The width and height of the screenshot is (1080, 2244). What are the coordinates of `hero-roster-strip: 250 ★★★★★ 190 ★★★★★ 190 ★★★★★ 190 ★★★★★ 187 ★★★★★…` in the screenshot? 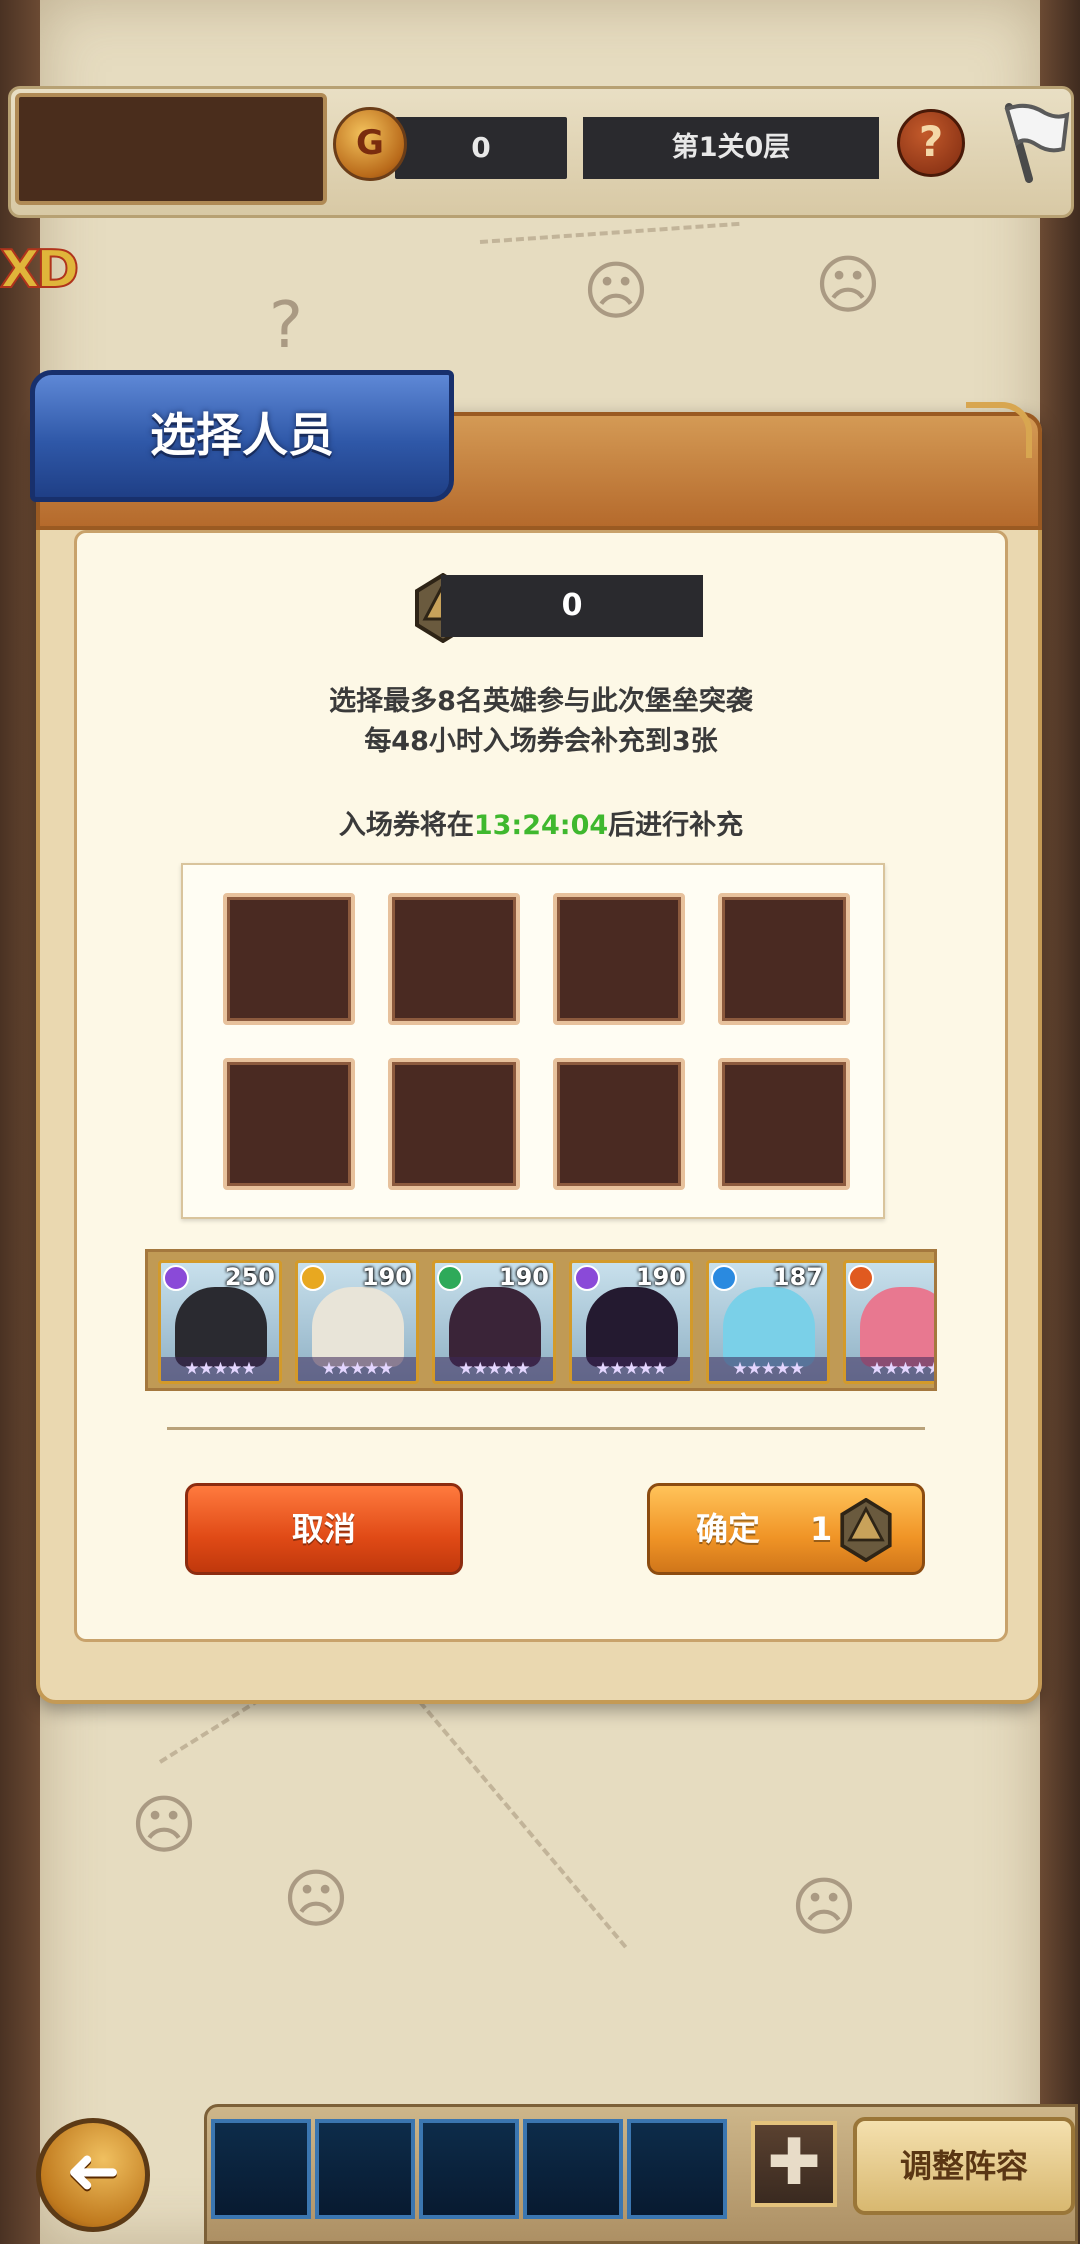 It's located at (541, 1320).